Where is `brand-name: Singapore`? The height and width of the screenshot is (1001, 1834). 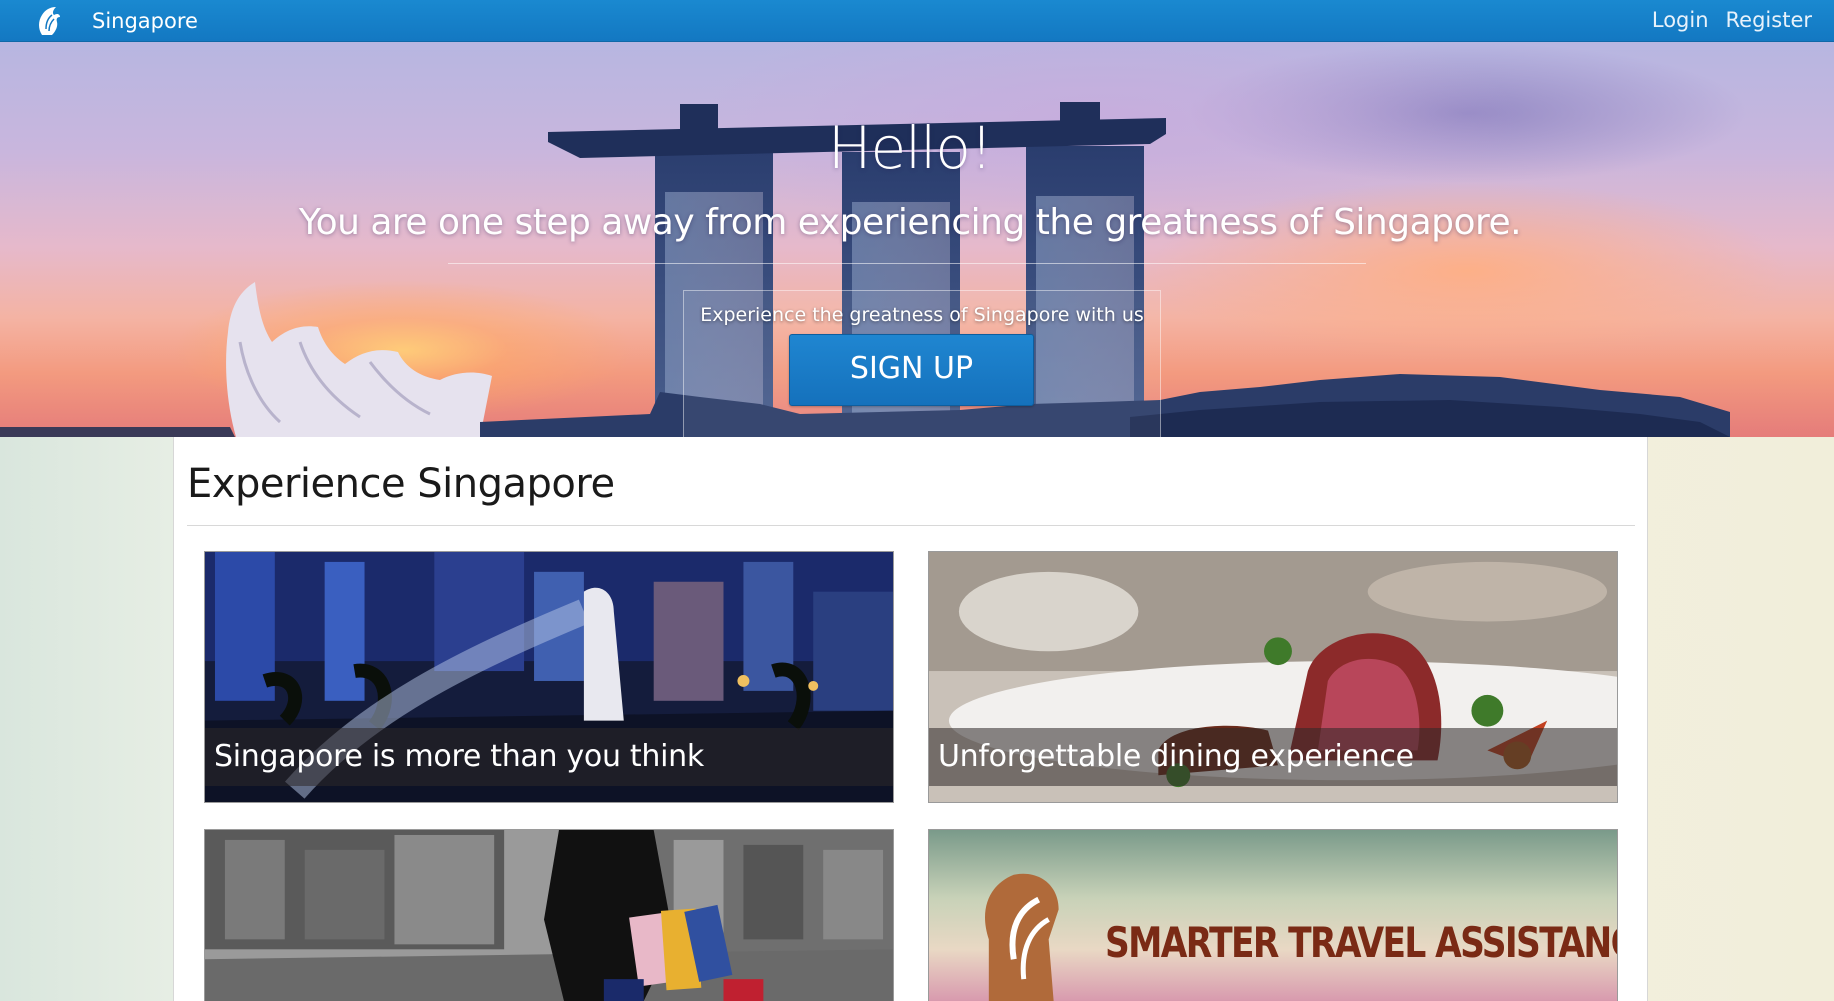 brand-name: Singapore is located at coordinates (145, 21).